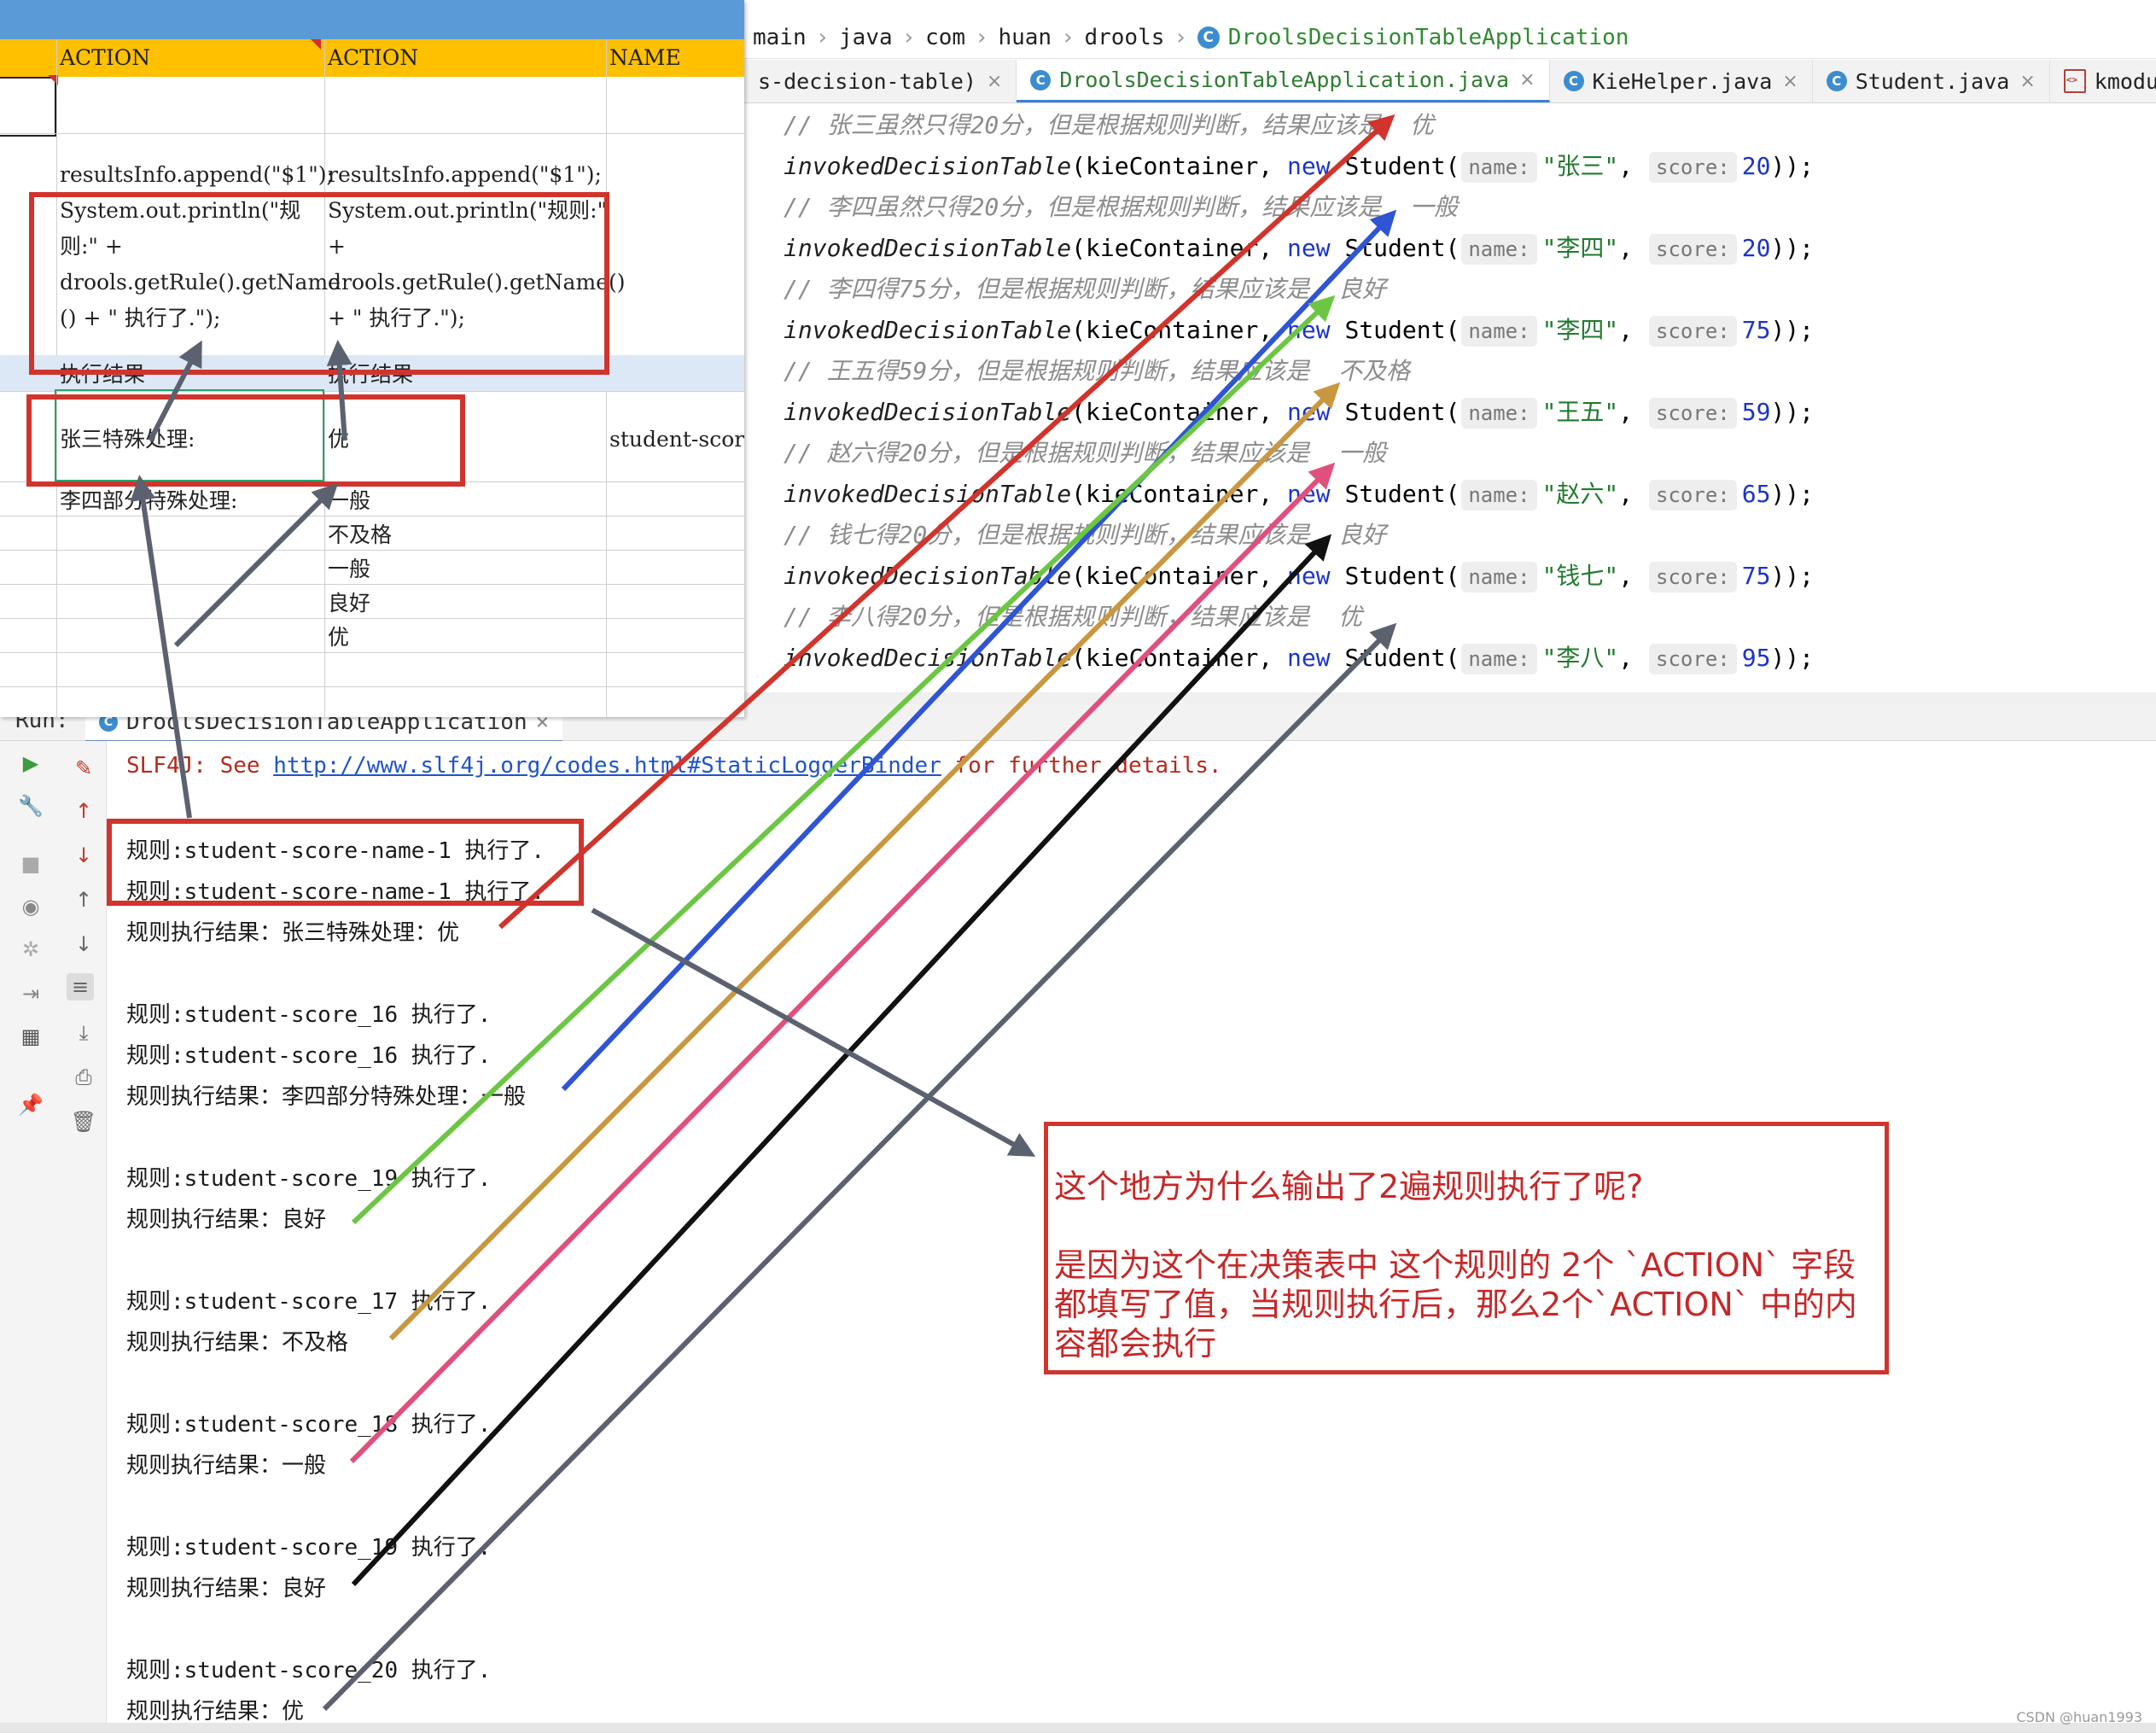 The height and width of the screenshot is (1733, 2156). Describe the element at coordinates (30, 1104) in the screenshot. I see `pin-icon: 📌` at that location.